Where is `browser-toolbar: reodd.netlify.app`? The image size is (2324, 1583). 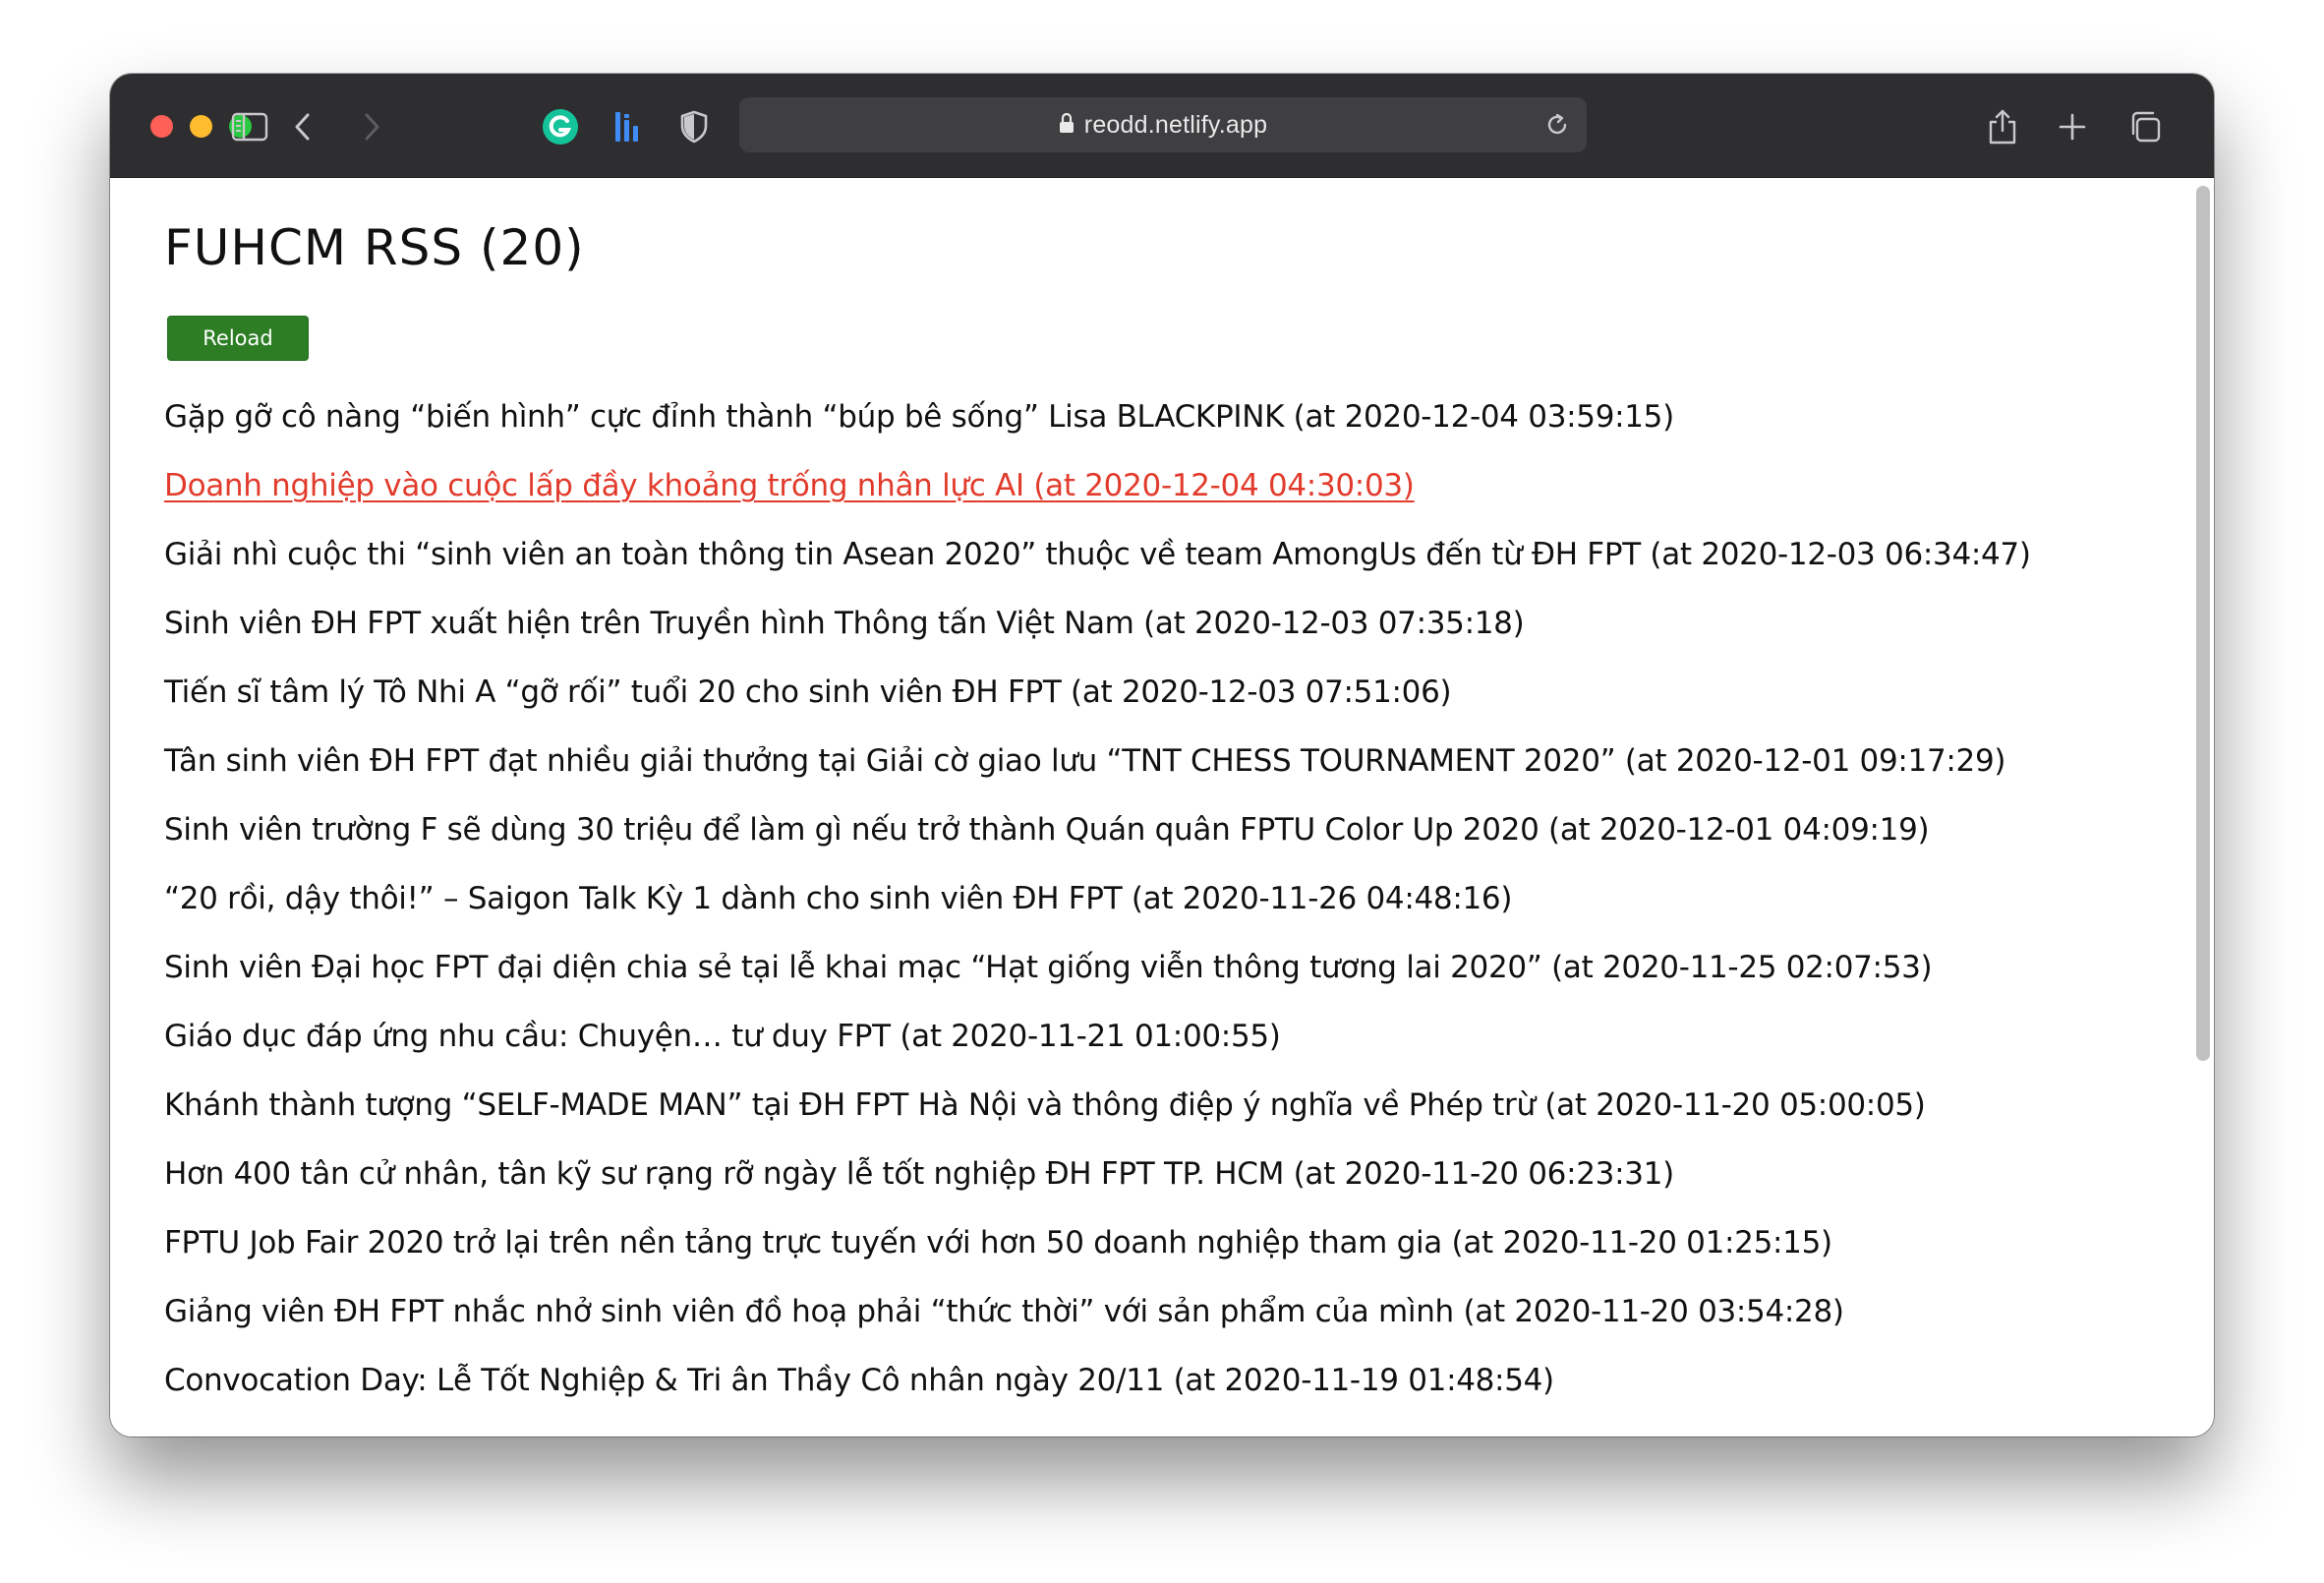
browser-toolbar: reodd.netlify.app is located at coordinates (1162, 126).